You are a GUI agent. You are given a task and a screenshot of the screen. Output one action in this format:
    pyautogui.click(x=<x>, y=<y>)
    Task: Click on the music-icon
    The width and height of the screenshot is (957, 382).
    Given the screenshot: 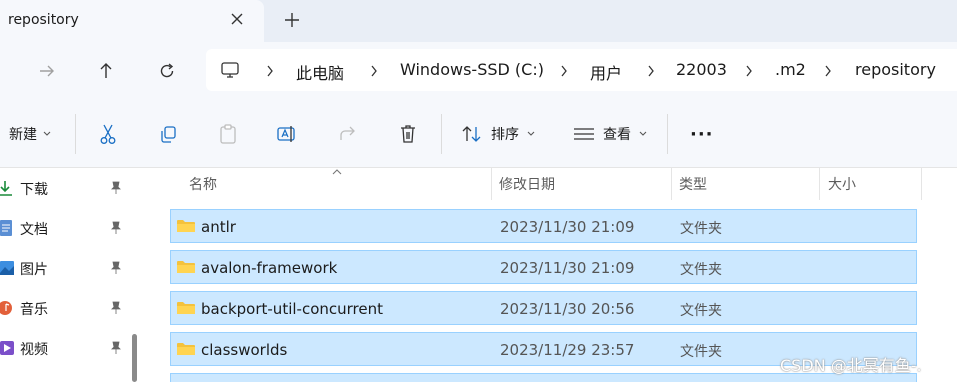 What is the action you would take?
    pyautogui.click(x=6, y=308)
    